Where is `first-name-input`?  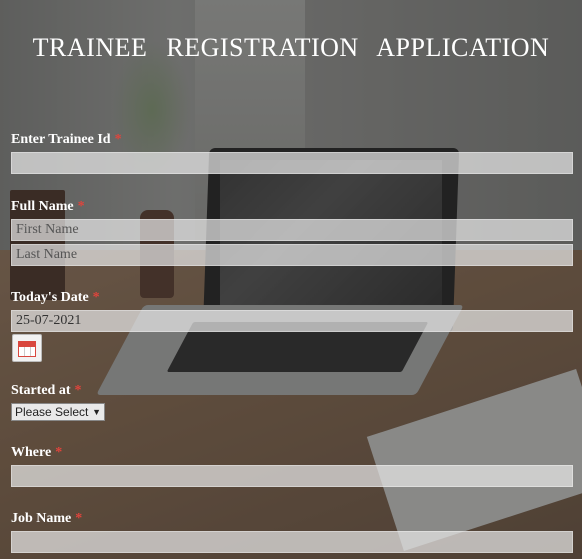
first-name-input is located at coordinates (292, 230).